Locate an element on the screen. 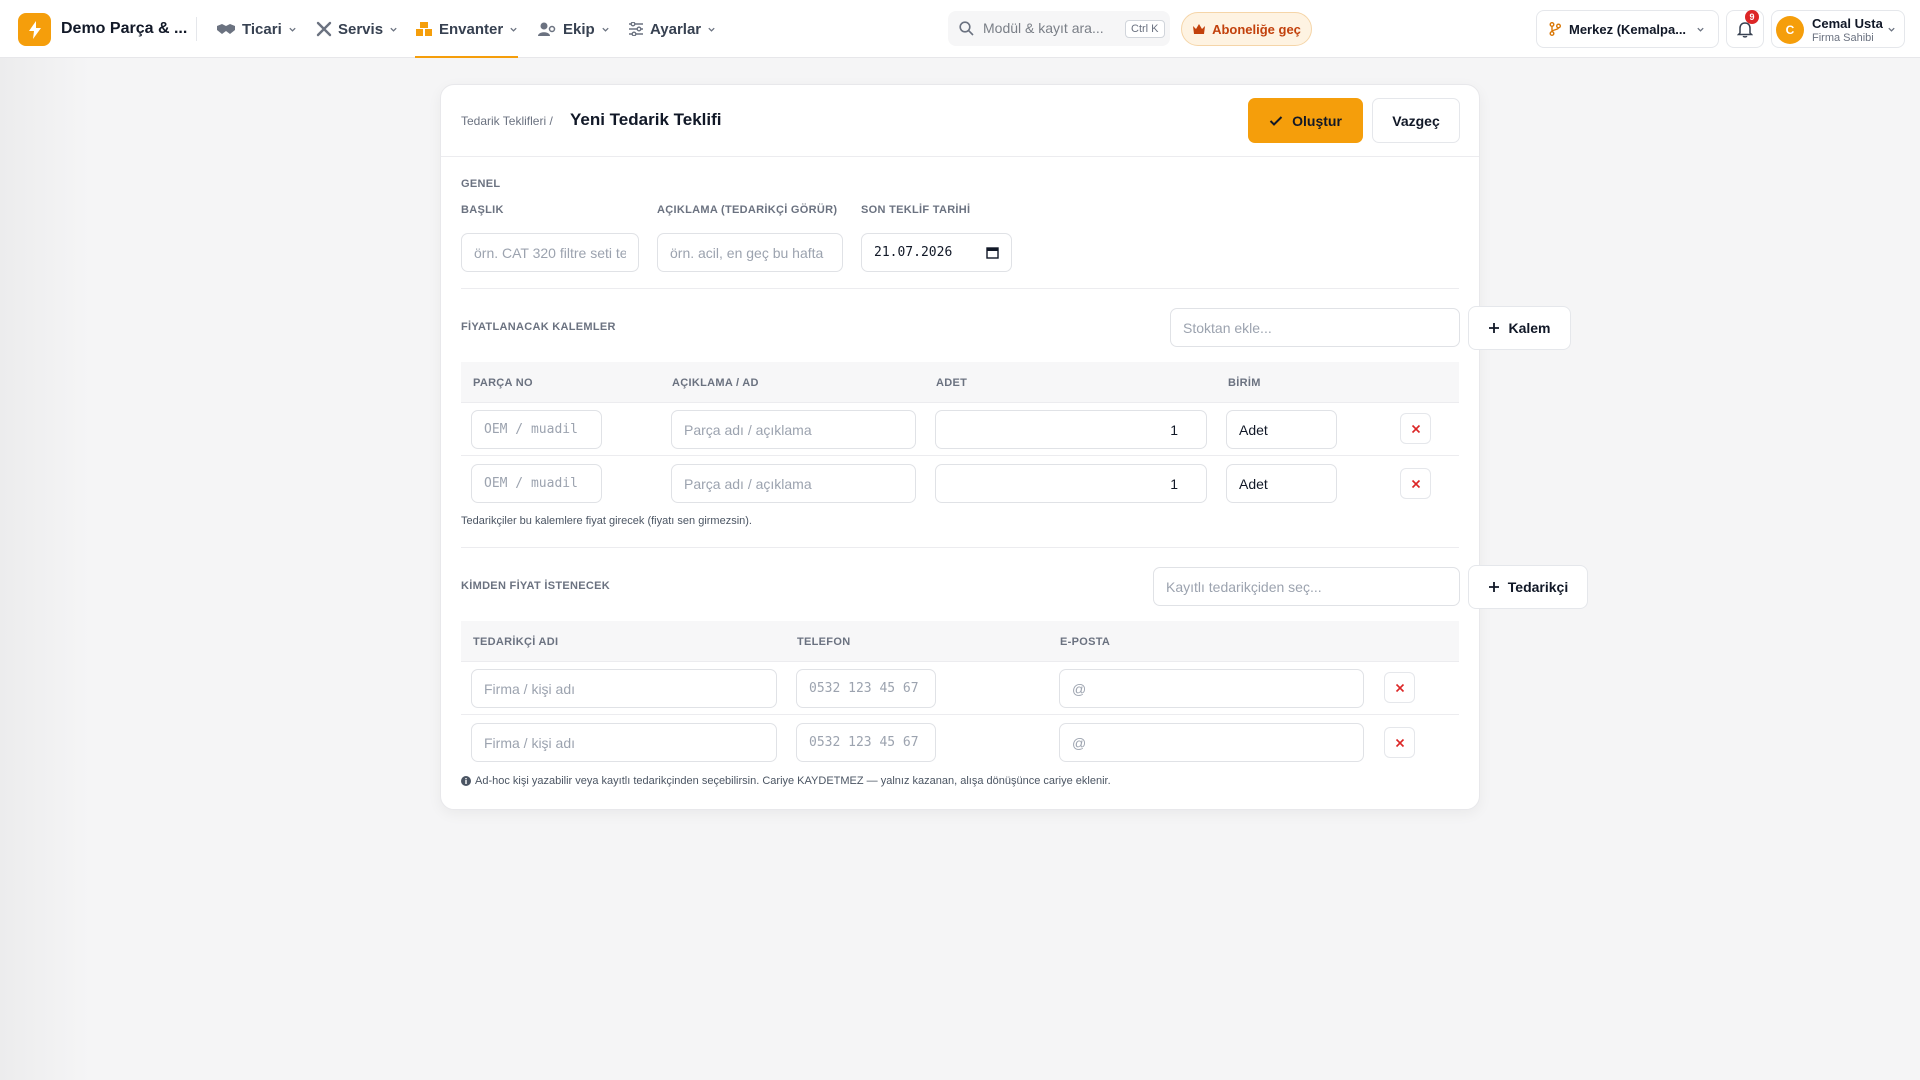 The image size is (1920, 1080). nav-servis: Servis is located at coordinates (357, 29).